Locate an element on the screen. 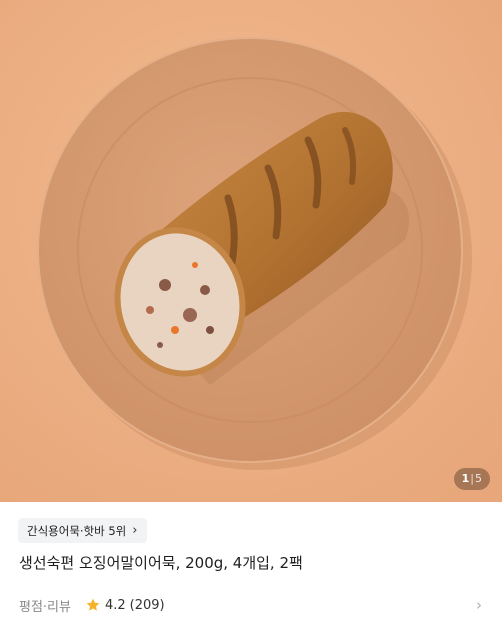  ranking-badge: 간식용어묵·핫바 5위 › is located at coordinates (83, 530).